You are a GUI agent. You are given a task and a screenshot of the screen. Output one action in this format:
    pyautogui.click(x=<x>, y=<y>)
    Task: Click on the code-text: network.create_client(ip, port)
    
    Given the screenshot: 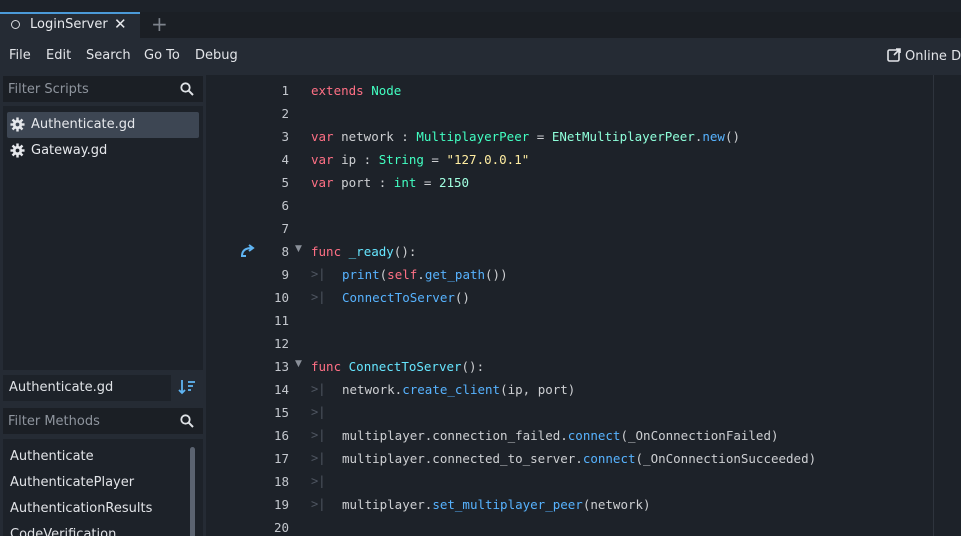 What is the action you would take?
    pyautogui.click(x=459, y=389)
    